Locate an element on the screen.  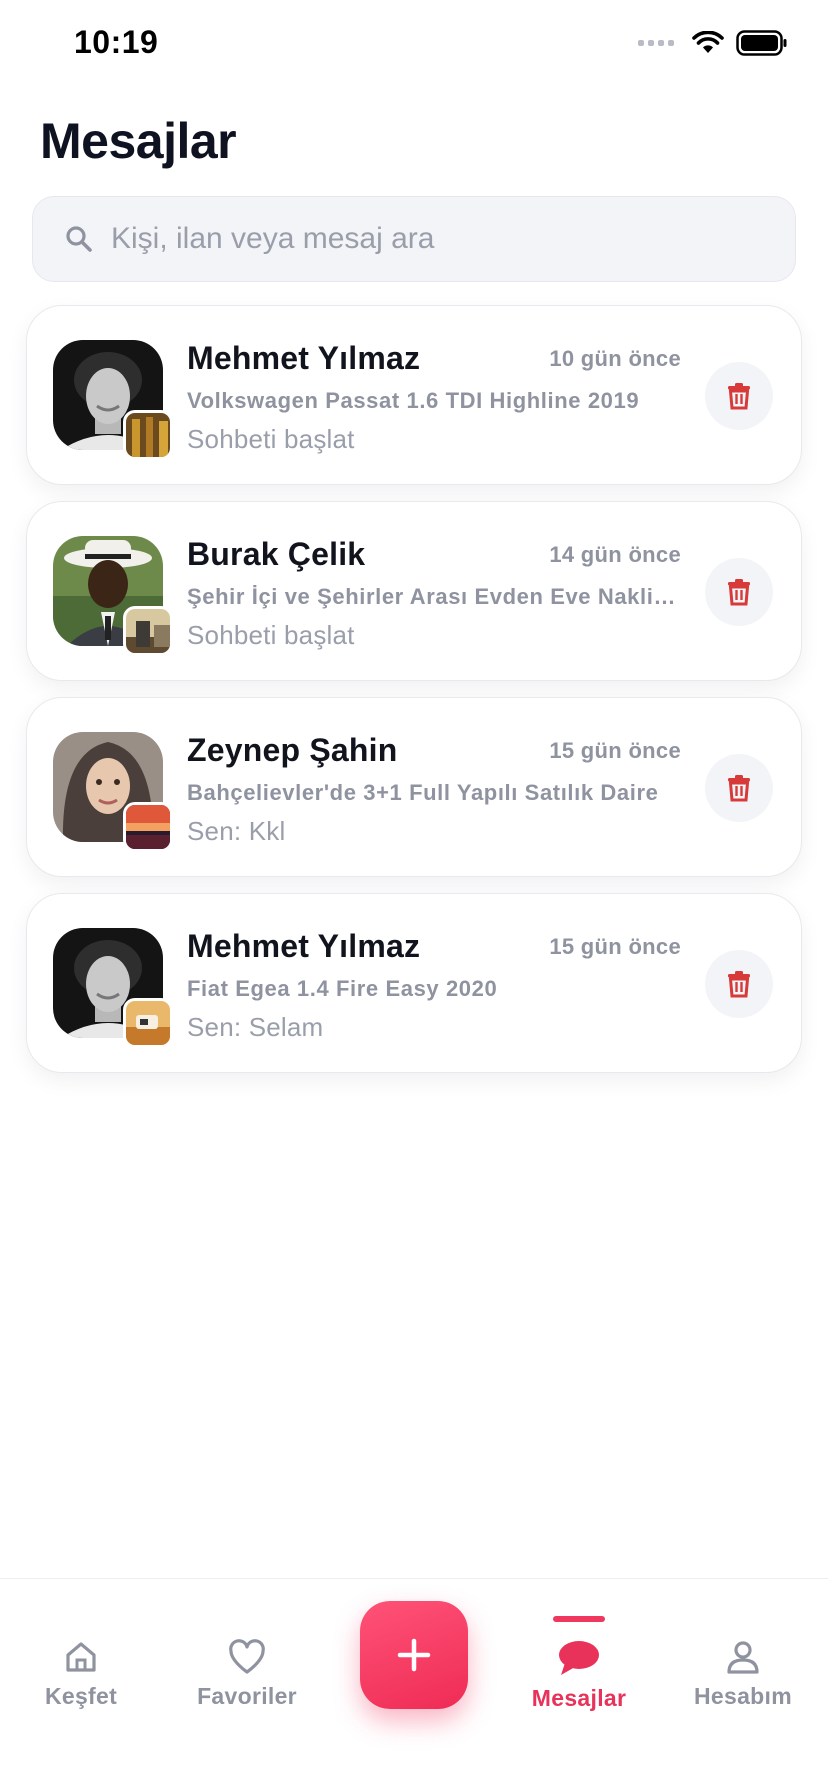
status-icons is located at coordinates (713, 43).